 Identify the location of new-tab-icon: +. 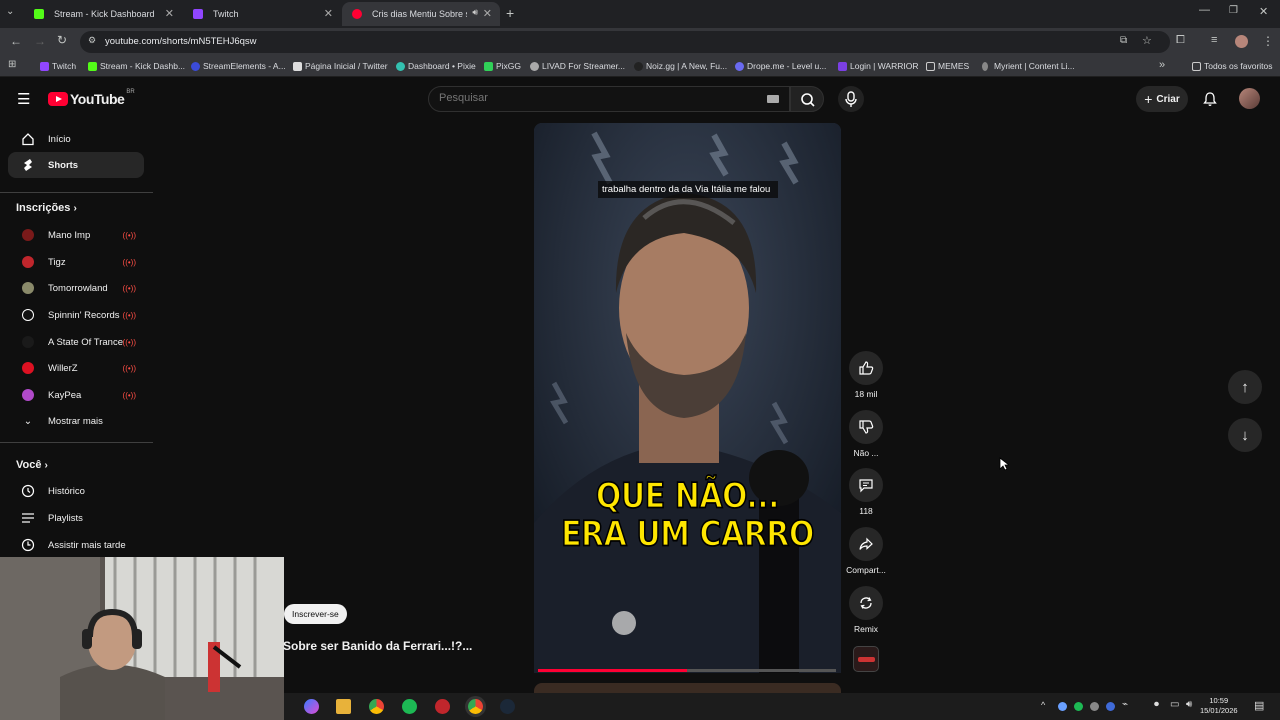
(510, 13).